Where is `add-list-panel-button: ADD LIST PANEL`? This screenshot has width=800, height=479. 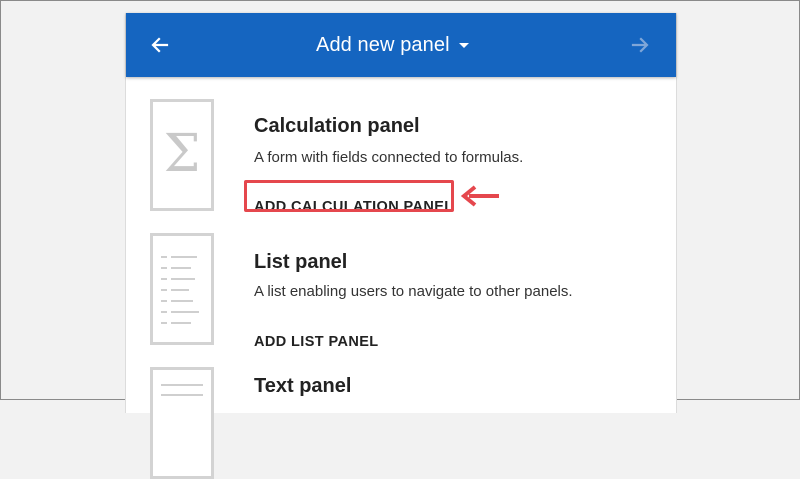
add-list-panel-button: ADD LIST PANEL is located at coordinates (316, 342).